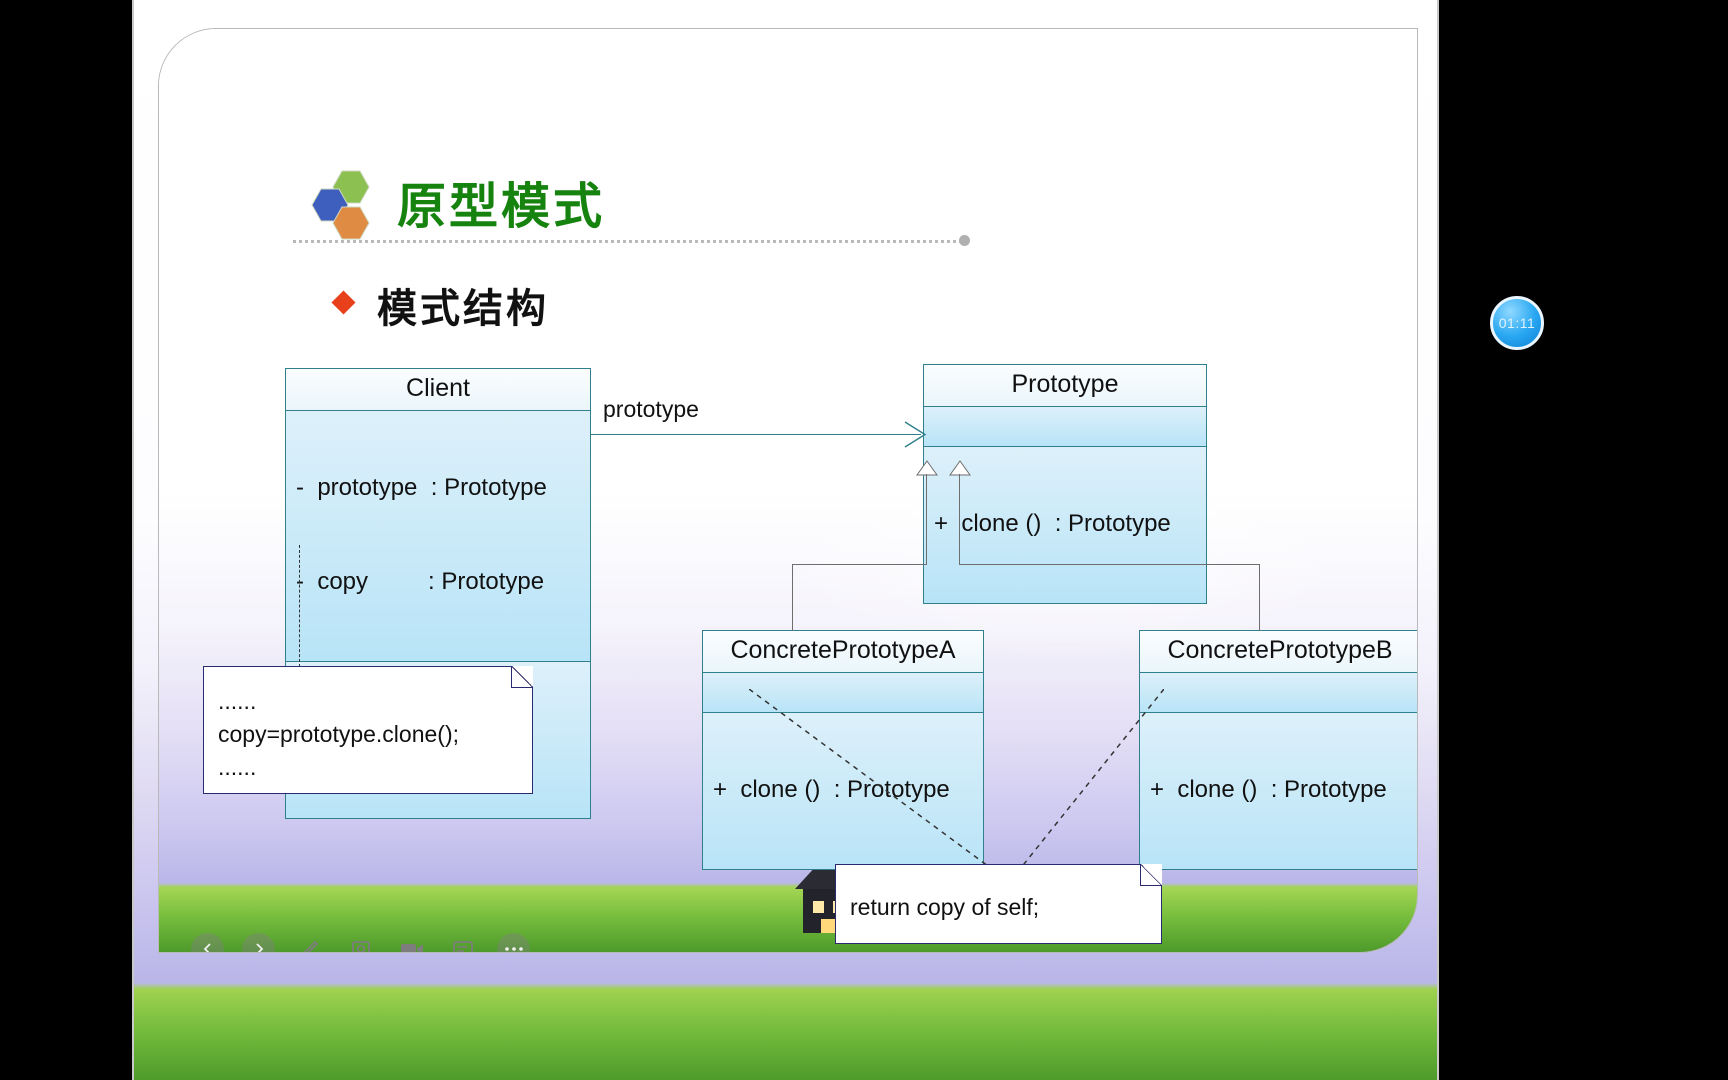  I want to click on note-return-copy: return copy of self;, so click(998, 904).